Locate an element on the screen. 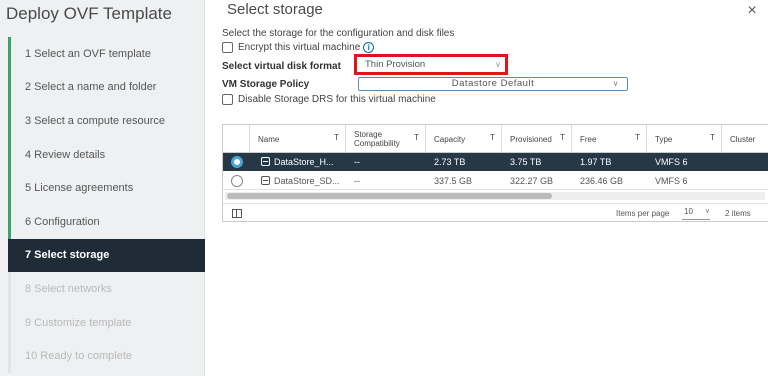  step-license-agreements: 5 License agreements is located at coordinates (106, 188).